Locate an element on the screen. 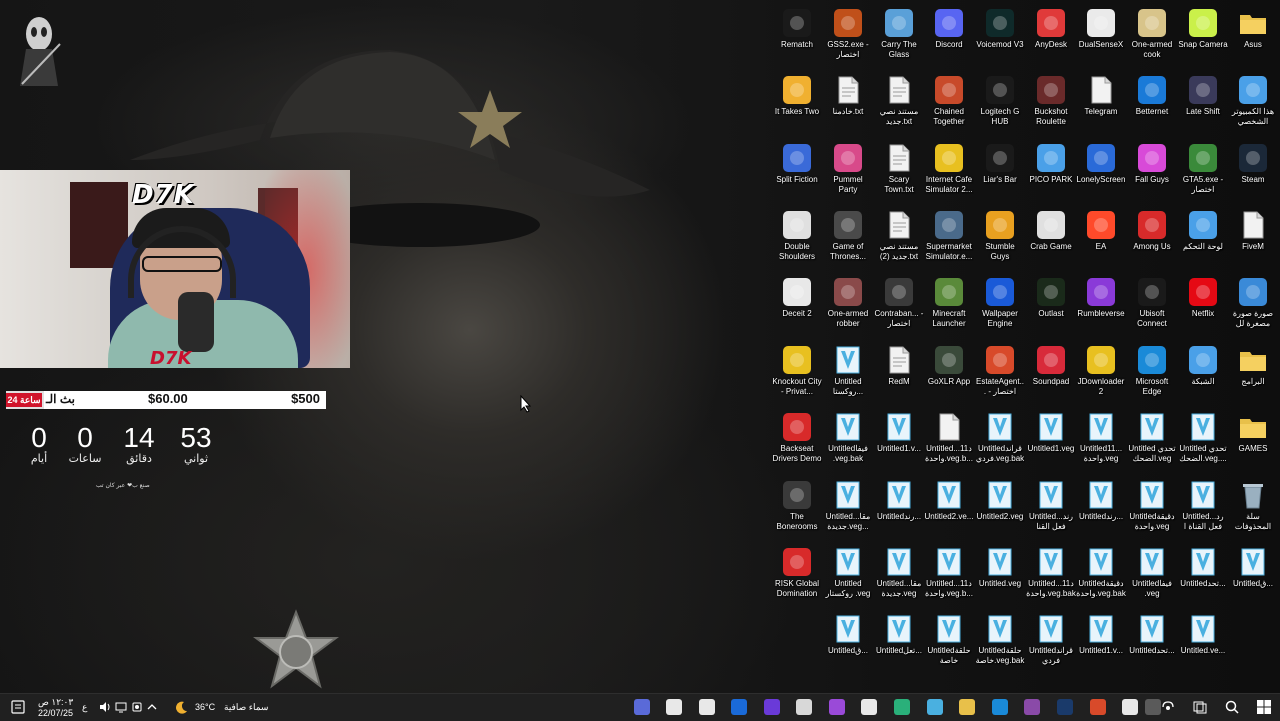 The height and width of the screenshot is (721, 1280). desktop-icon: RISK Global Domination is located at coordinates (797, 575).